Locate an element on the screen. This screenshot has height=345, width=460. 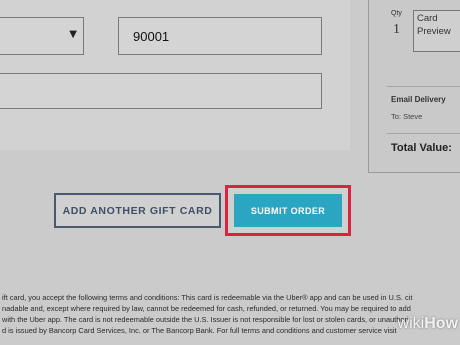
watermark-wiki: wiki is located at coordinates (411, 323).